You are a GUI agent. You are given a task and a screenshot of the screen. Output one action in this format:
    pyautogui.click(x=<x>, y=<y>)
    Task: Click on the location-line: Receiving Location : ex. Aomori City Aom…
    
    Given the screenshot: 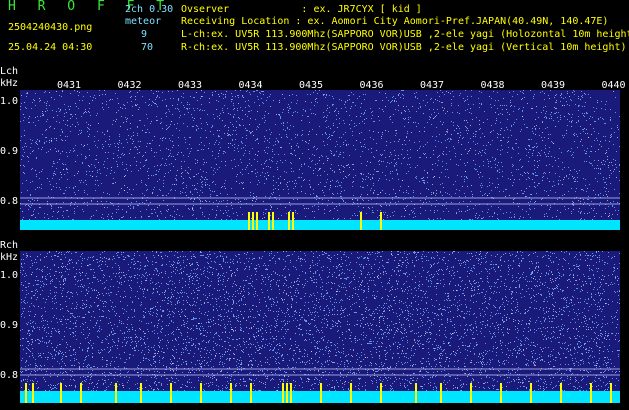 What is the action you would take?
    pyautogui.click(x=395, y=21)
    